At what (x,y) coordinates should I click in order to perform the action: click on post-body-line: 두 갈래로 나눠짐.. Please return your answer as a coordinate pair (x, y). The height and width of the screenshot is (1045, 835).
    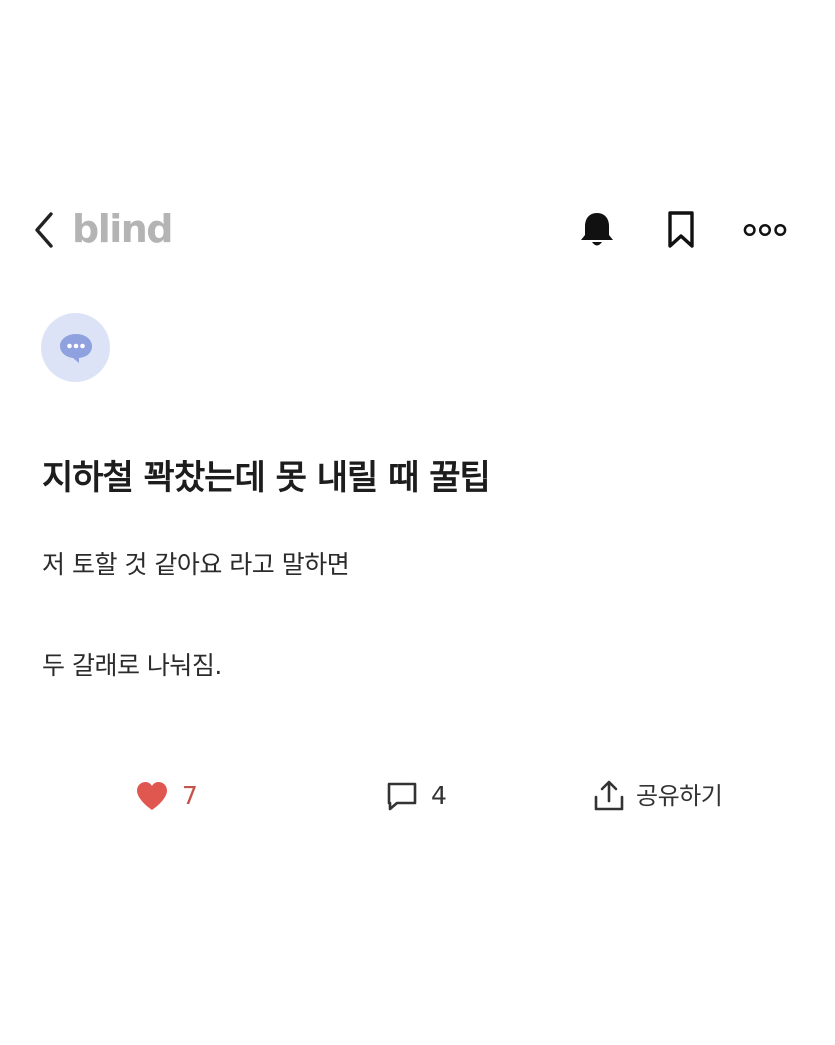
    Looking at the image, I should click on (132, 665).